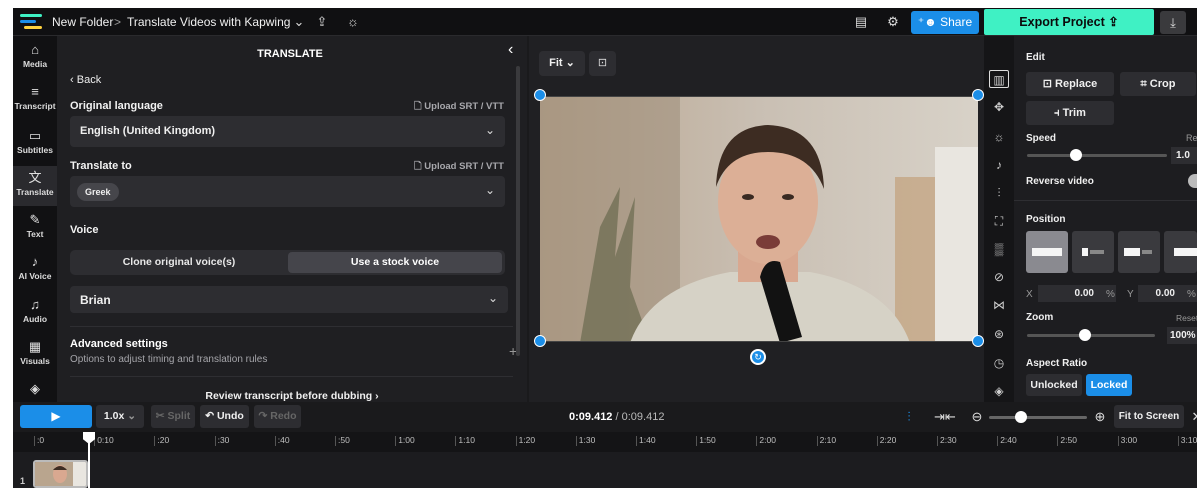  What do you see at coordinates (999, 334) in the screenshot?
I see `effects-icon: ⊛` at bounding box center [999, 334].